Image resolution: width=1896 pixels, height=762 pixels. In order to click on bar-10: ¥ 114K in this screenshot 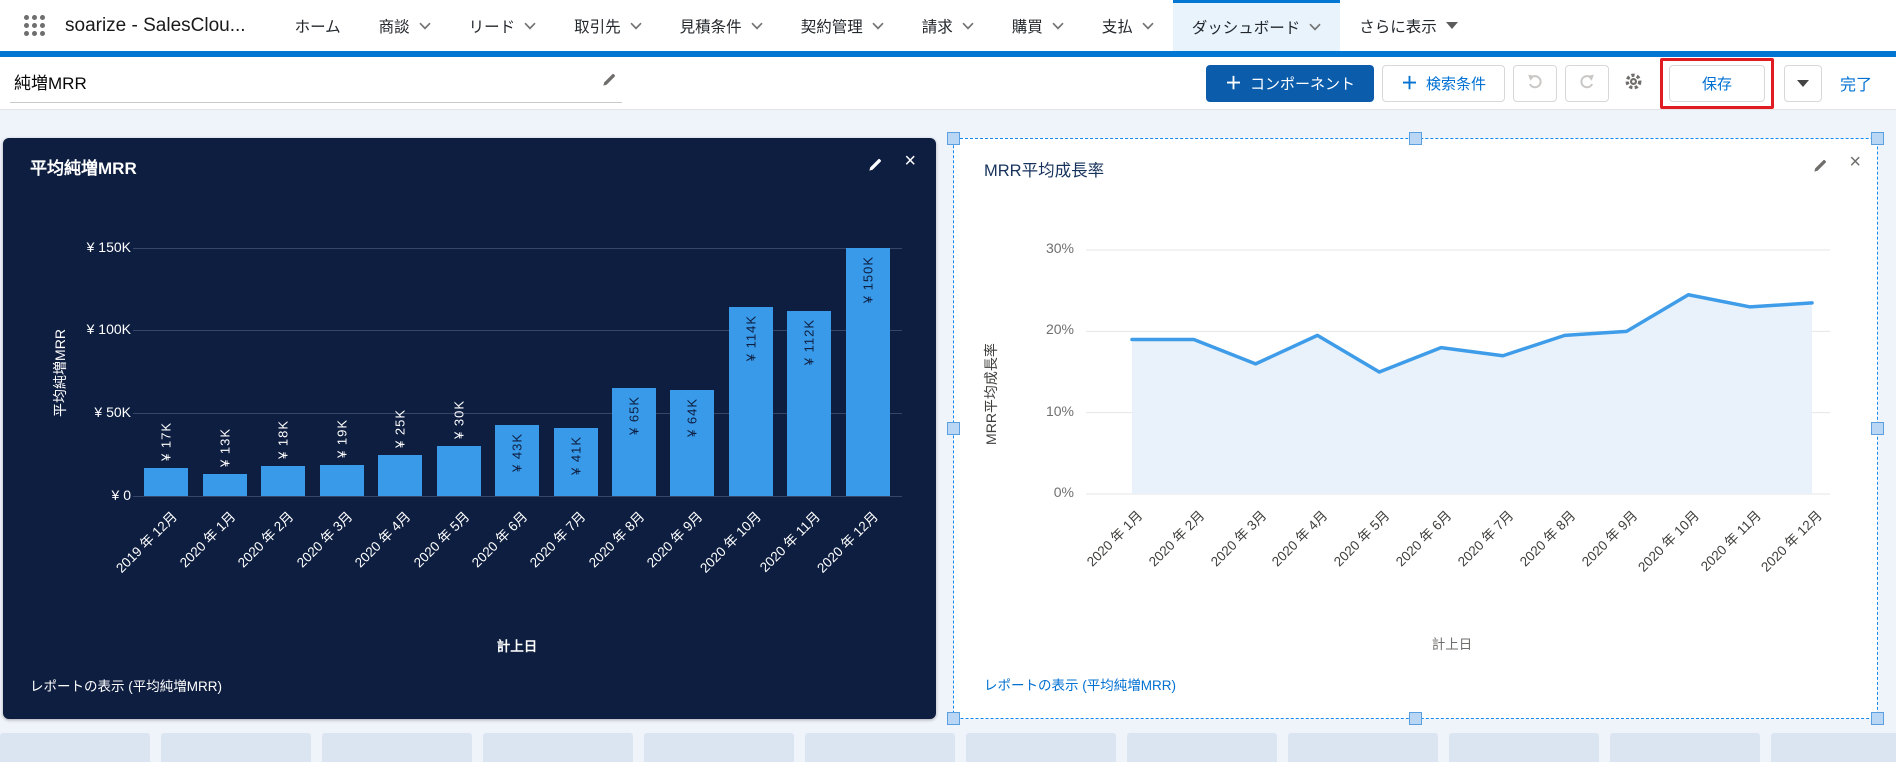, I will do `click(750, 401)`.